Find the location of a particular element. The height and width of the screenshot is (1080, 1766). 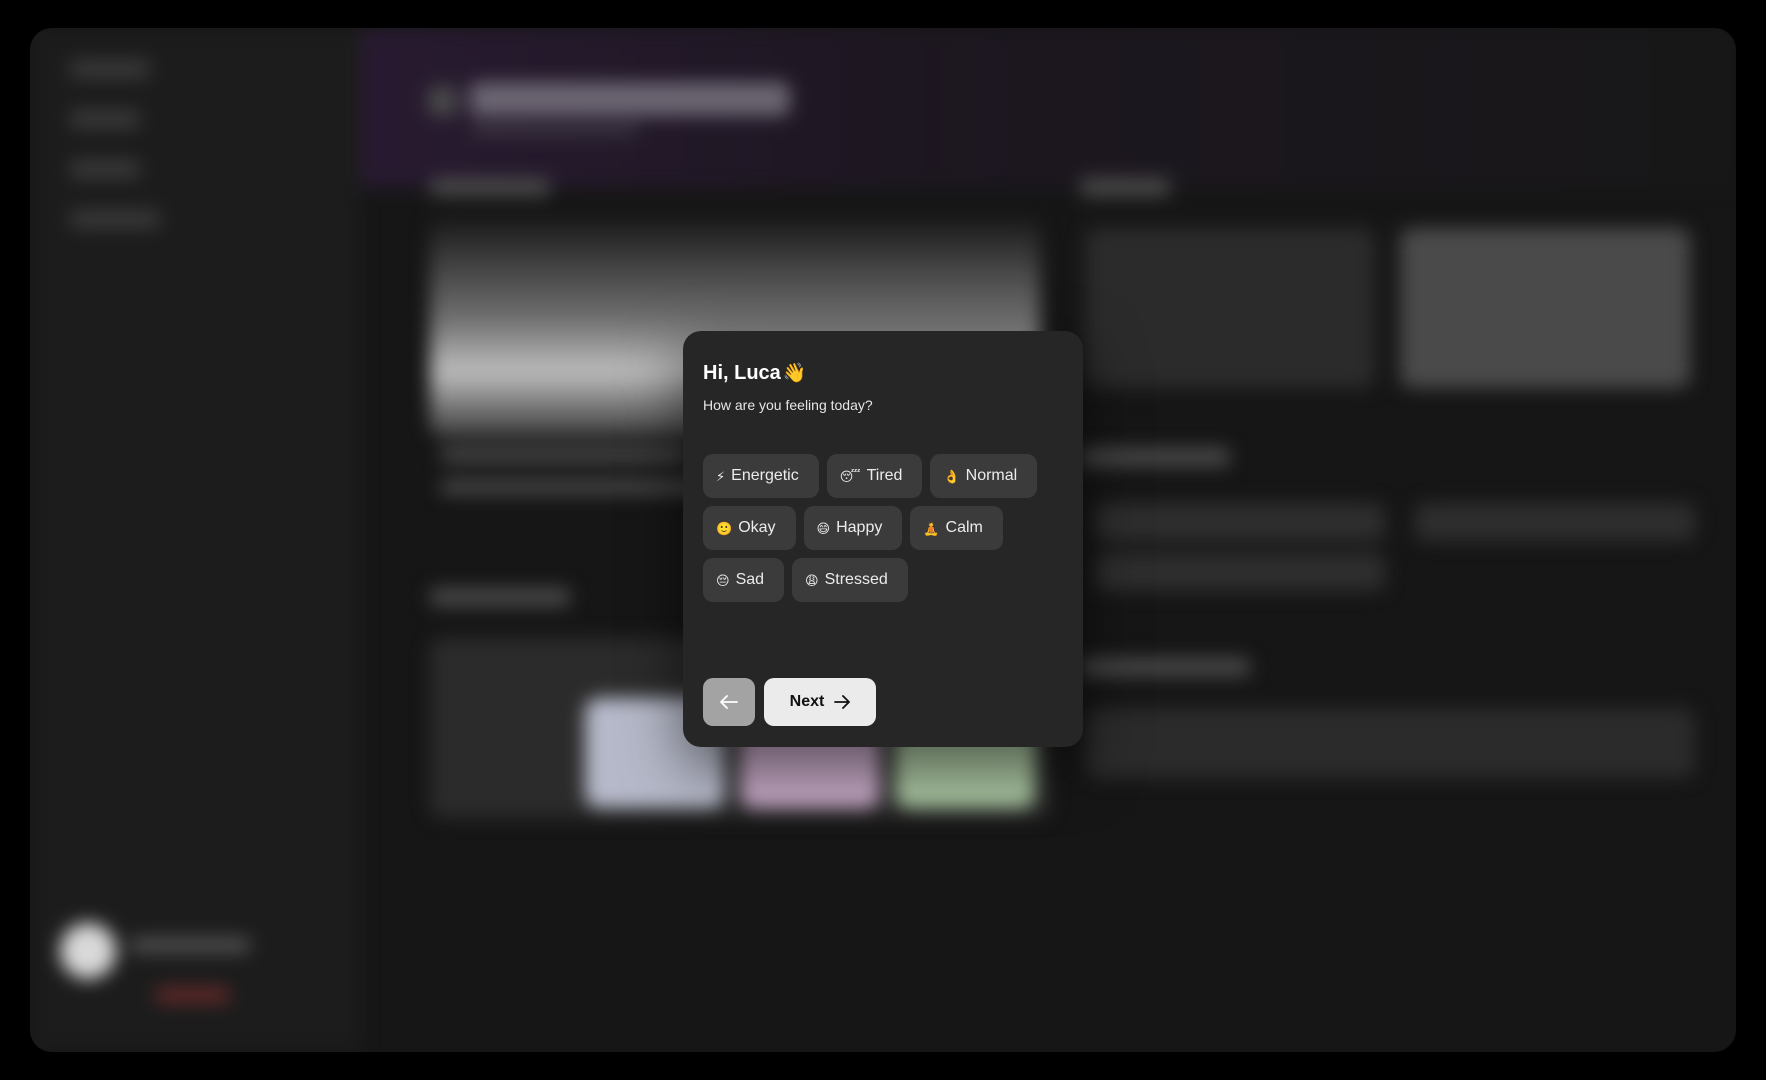

grinning-face-icon: 😄 is located at coordinates (823, 528).